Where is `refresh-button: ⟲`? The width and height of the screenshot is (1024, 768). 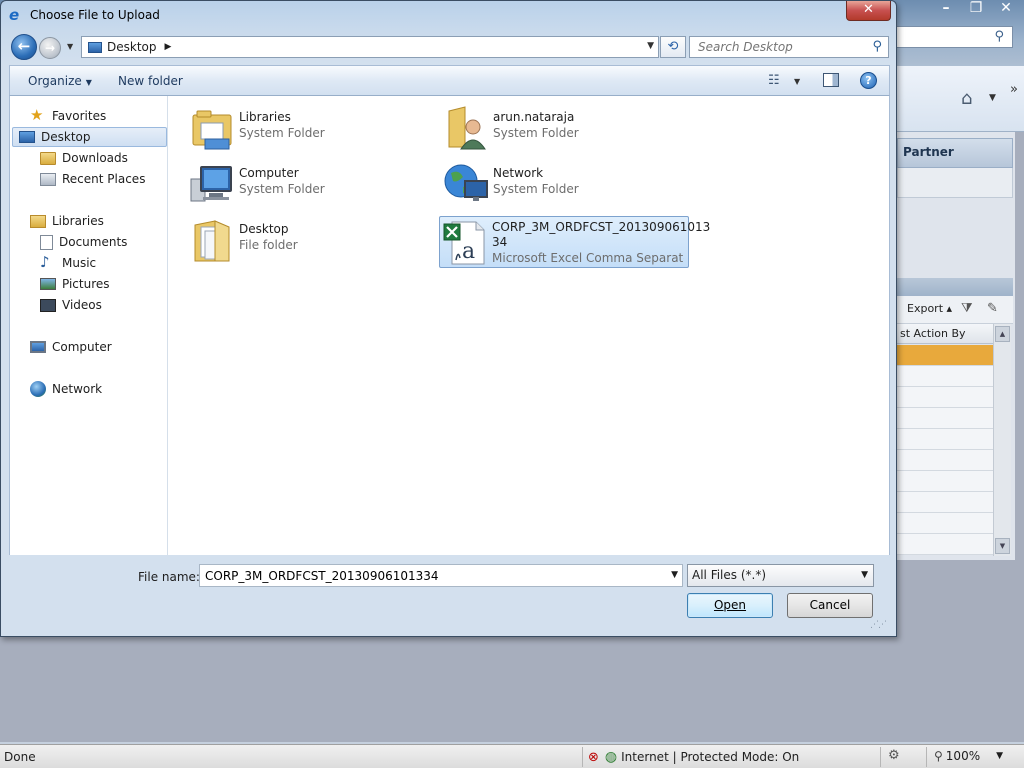 refresh-button: ⟲ is located at coordinates (673, 47).